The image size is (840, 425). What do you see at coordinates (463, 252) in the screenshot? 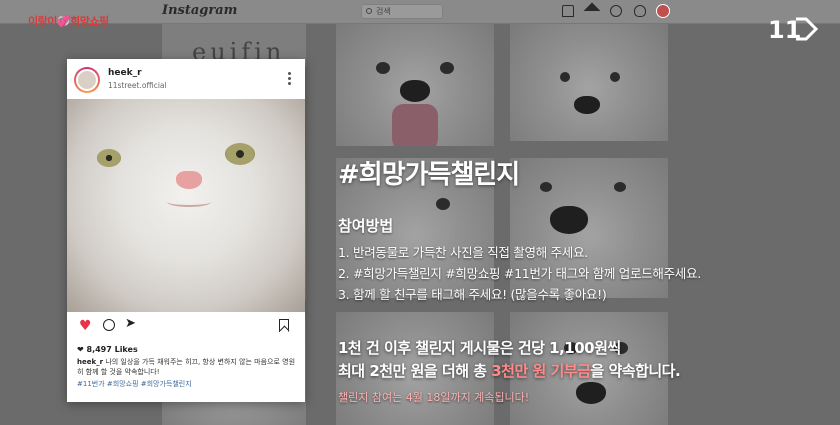
I see `step-item: 1. 반려동물로 가득찬 사진을 직접 촬영해 주세요.` at bounding box center [463, 252].